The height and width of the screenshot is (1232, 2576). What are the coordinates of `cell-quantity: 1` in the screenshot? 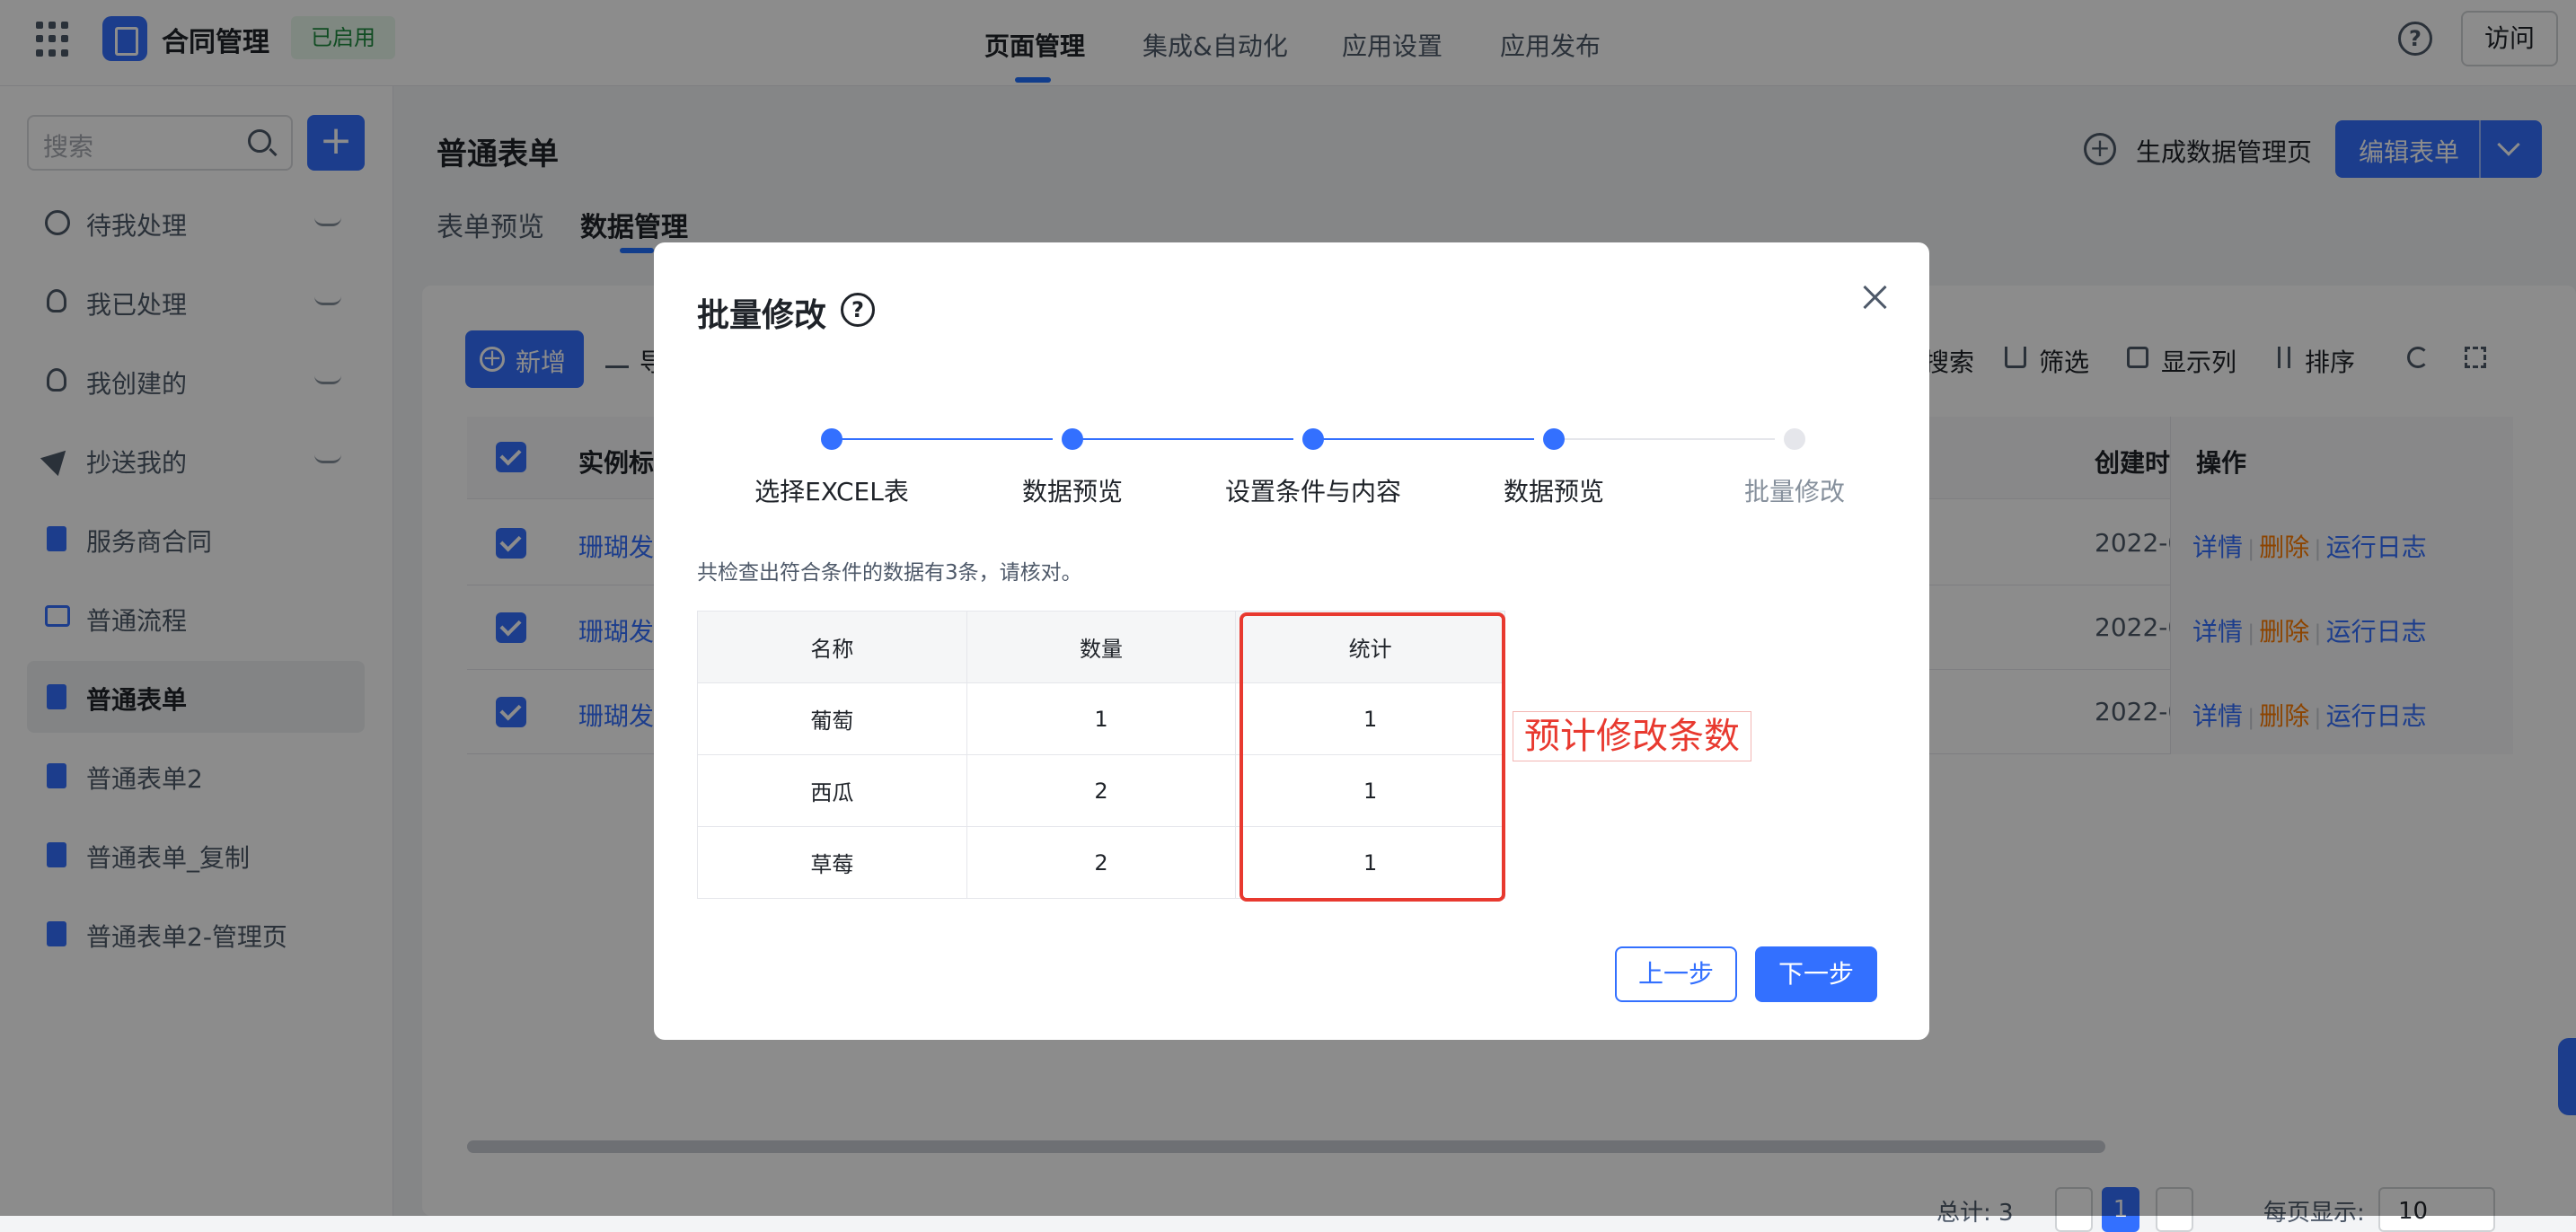 It's located at (1101, 718).